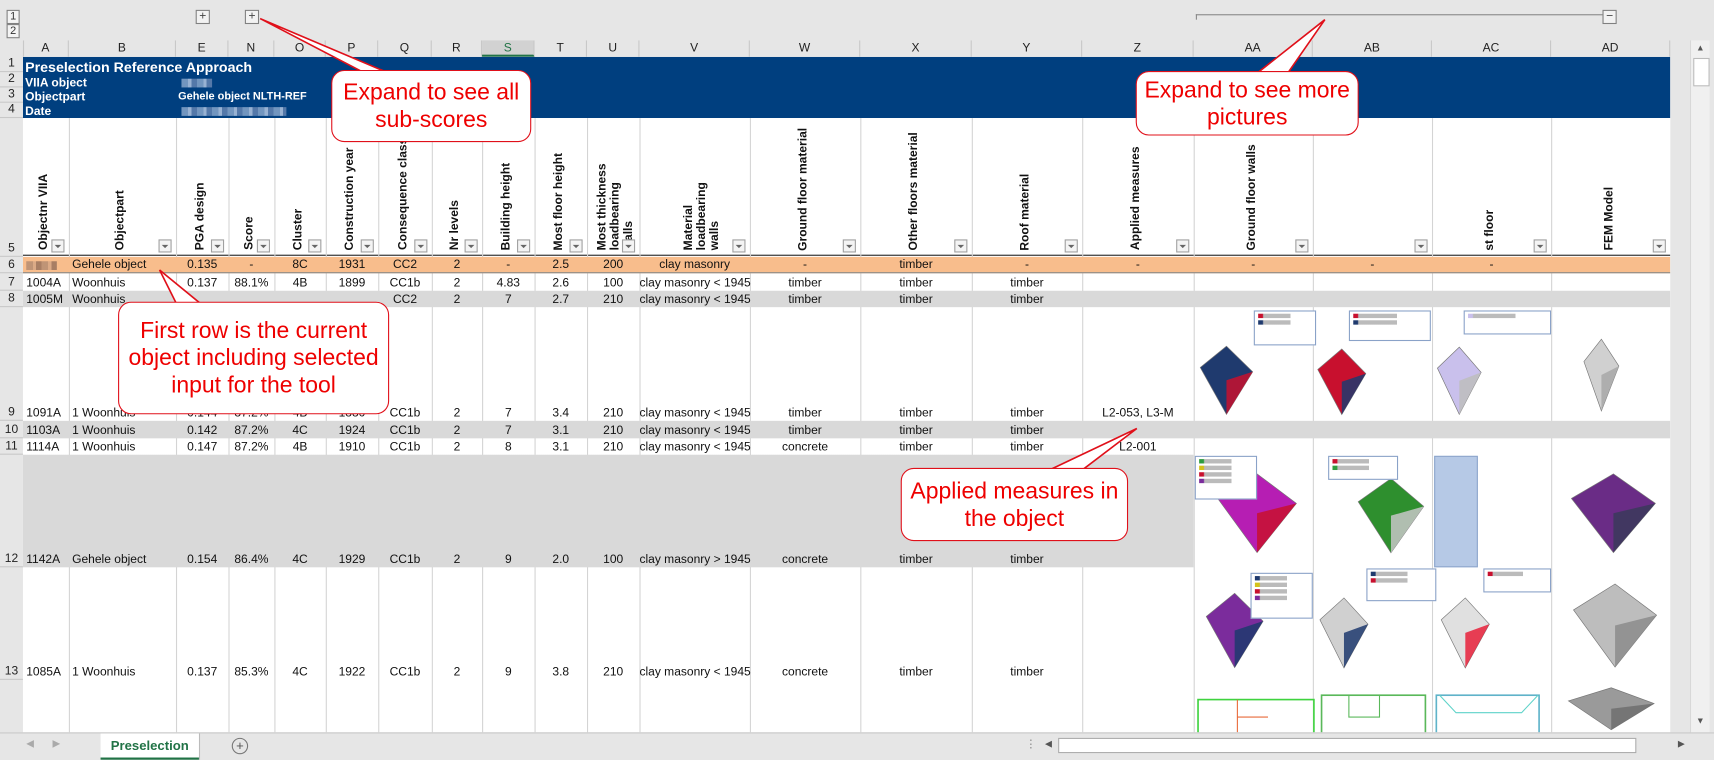  What do you see at coordinates (857, 746) in the screenshot?
I see `sheet-tab-bar: ◀ ▶ Preselection + ⋮ ◀ ▶` at bounding box center [857, 746].